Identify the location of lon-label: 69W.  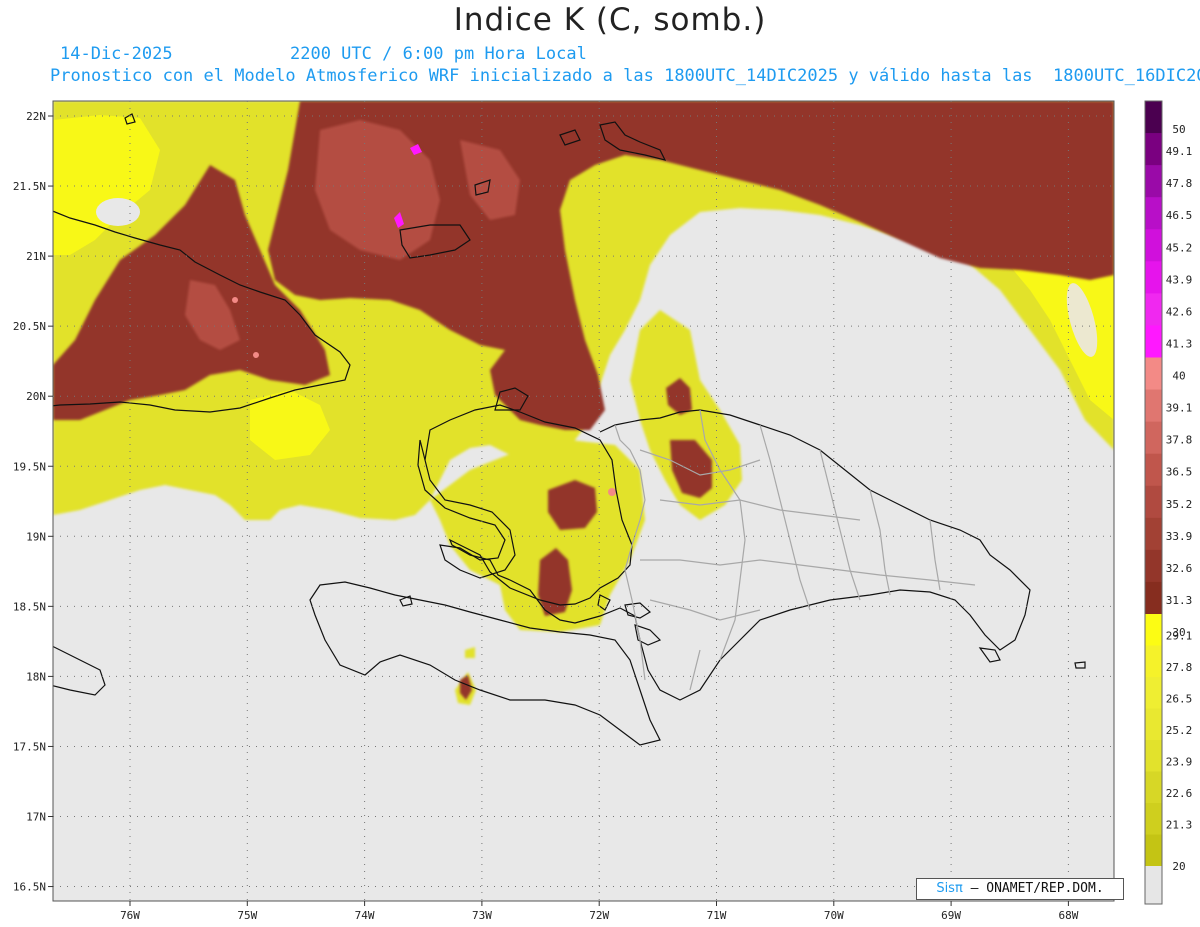
(951, 915).